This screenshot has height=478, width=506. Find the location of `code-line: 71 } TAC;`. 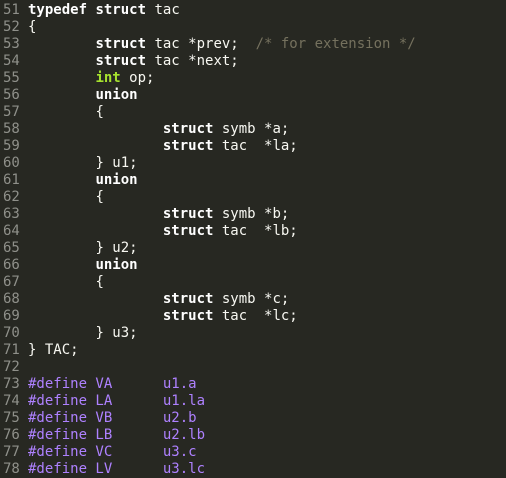

code-line: 71 } TAC; is located at coordinates (253, 350).